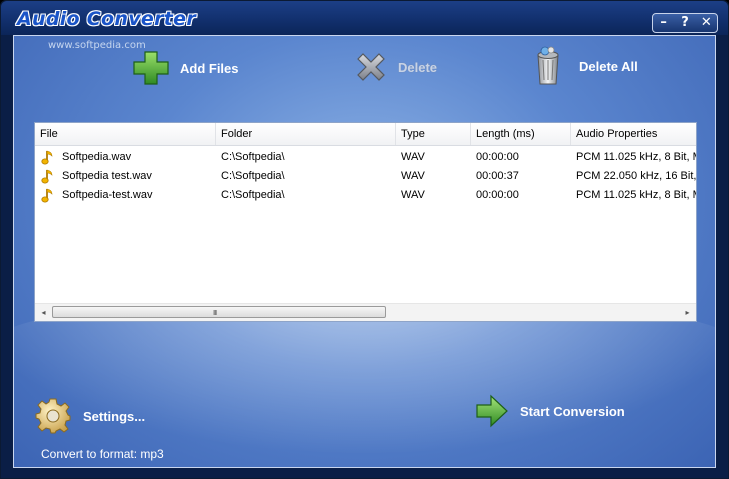 The height and width of the screenshot is (479, 729). I want to click on delete-button: Delete, so click(395, 67).